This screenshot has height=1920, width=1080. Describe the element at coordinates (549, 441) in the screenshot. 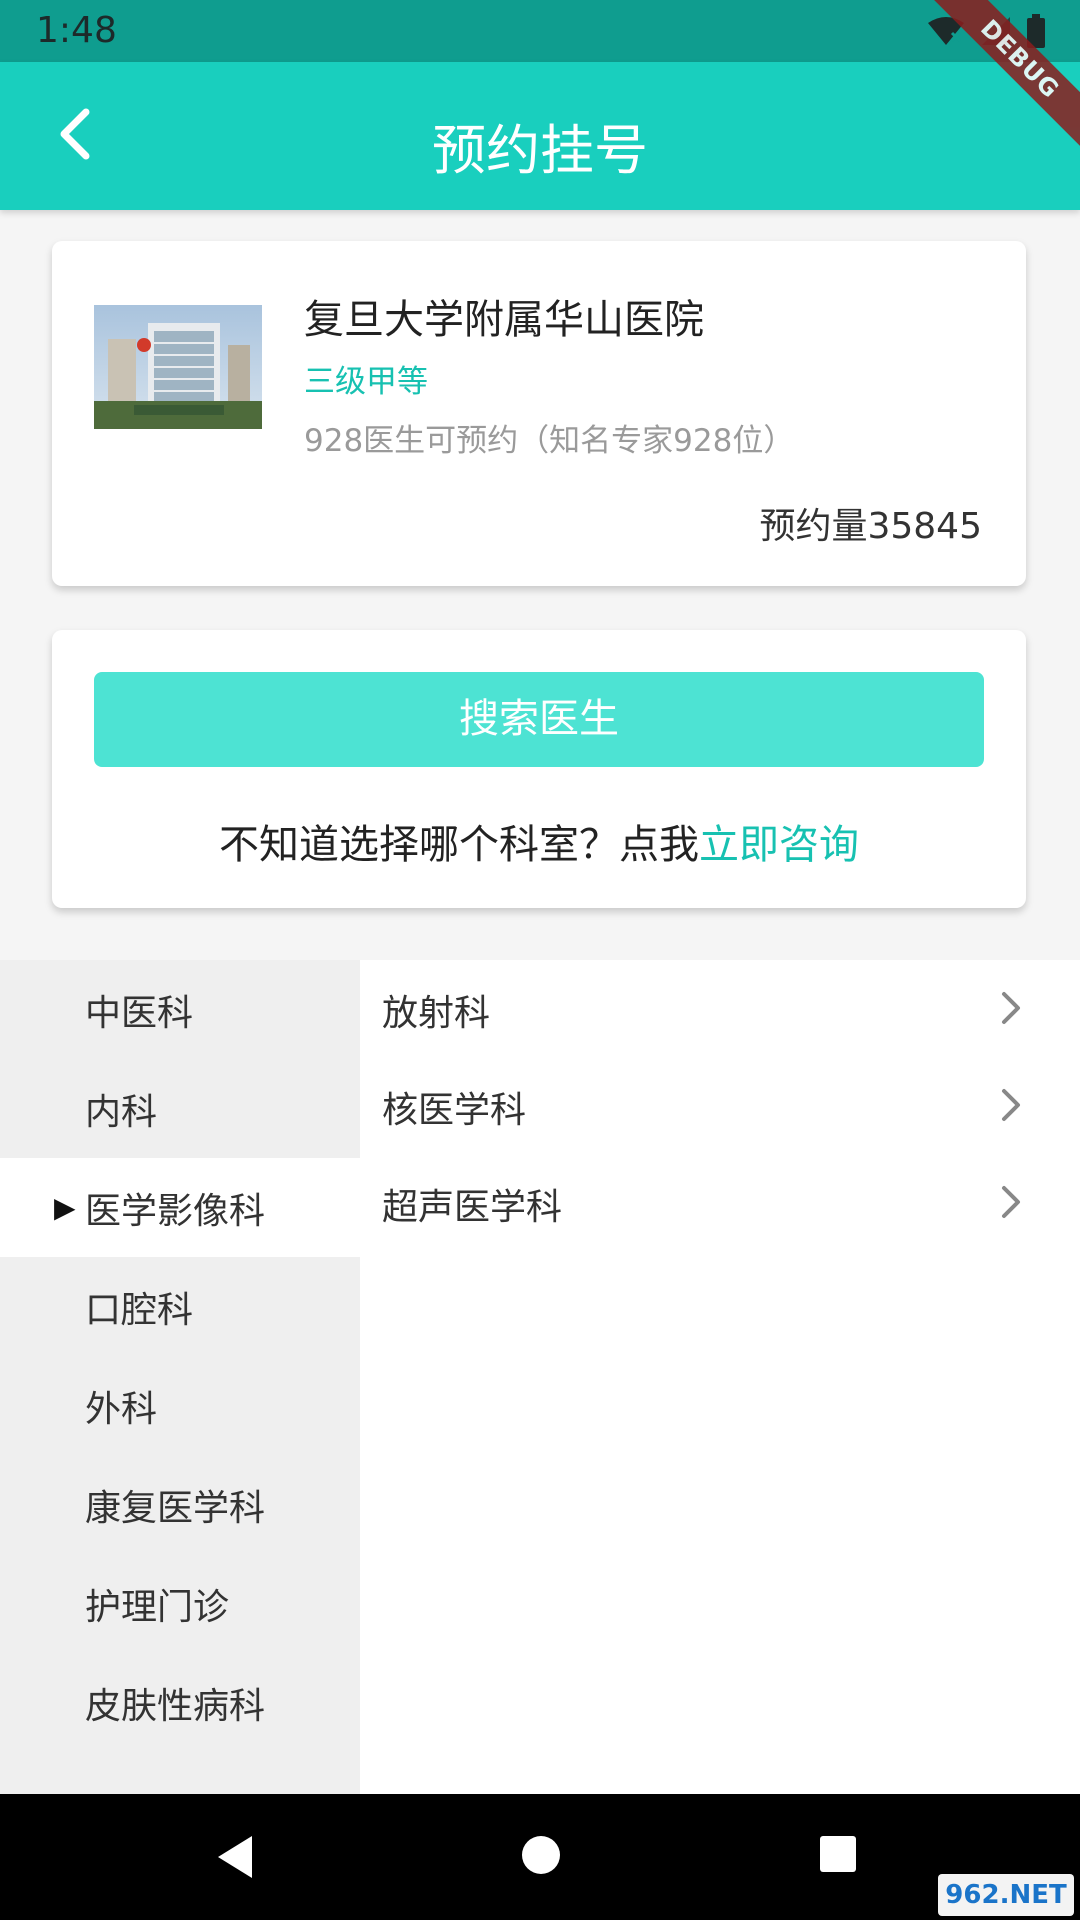

I see `hospital-doctor-count: 928医生可预约（知名专家928位）` at that location.